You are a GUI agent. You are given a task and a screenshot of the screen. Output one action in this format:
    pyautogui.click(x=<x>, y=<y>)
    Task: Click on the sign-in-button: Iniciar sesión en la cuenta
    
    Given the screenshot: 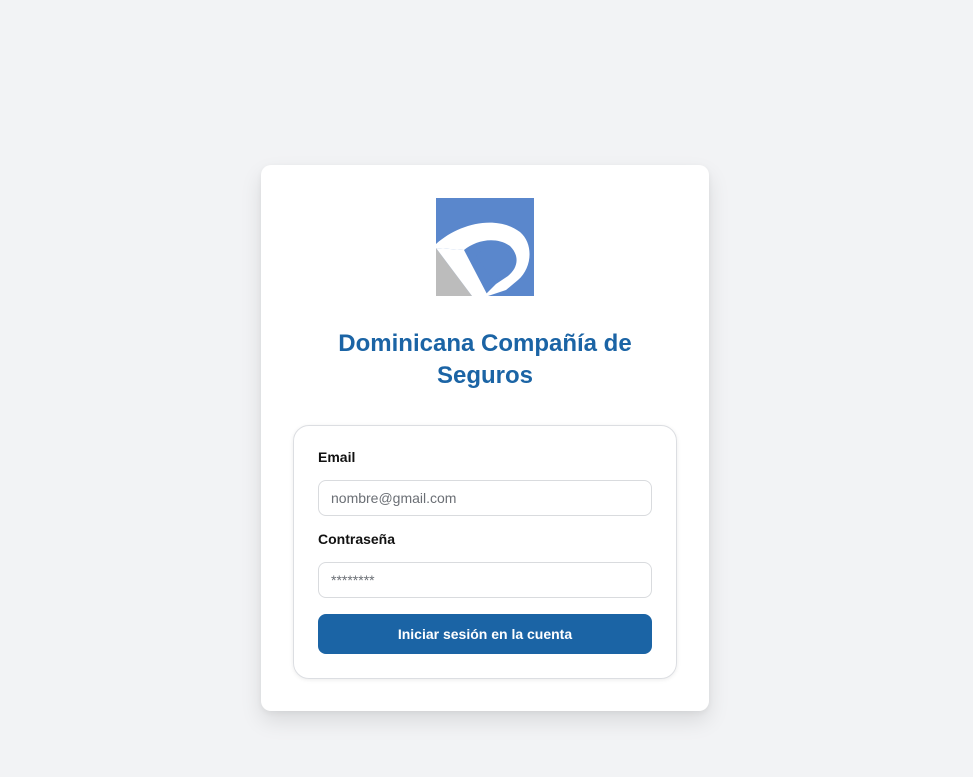 What is the action you would take?
    pyautogui.click(x=485, y=634)
    